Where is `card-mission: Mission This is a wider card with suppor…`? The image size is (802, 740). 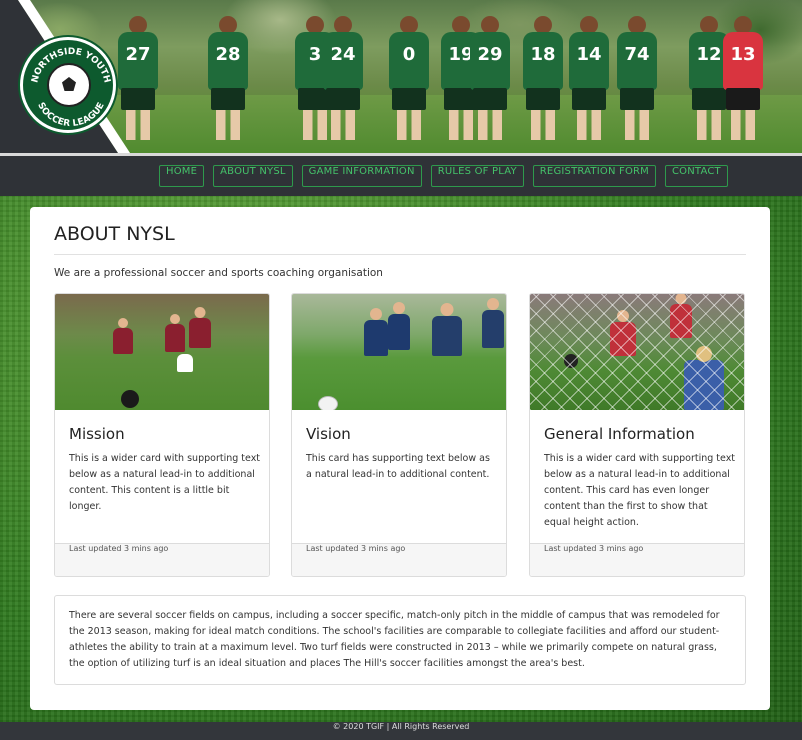
card-mission: Mission This is a wider card with suppor… is located at coordinates (162, 435).